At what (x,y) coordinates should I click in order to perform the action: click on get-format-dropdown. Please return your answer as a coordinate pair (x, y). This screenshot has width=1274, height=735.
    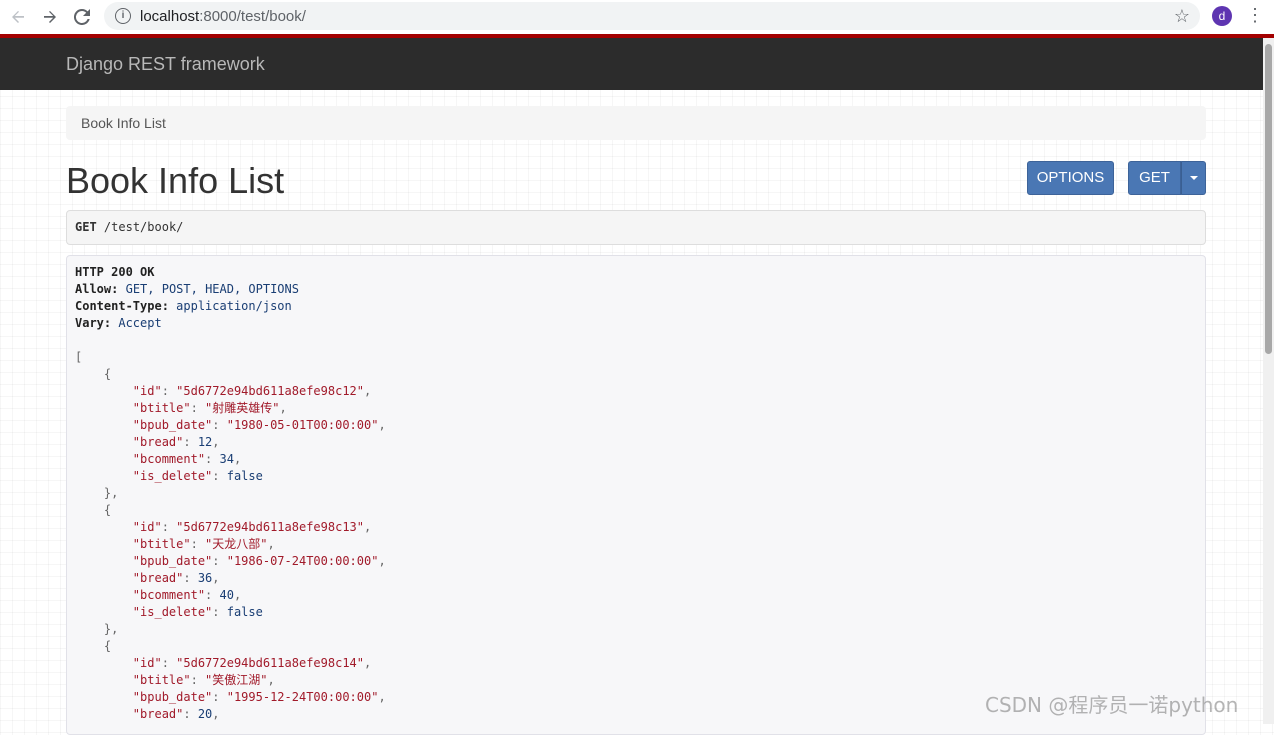
    Looking at the image, I should click on (1193, 178).